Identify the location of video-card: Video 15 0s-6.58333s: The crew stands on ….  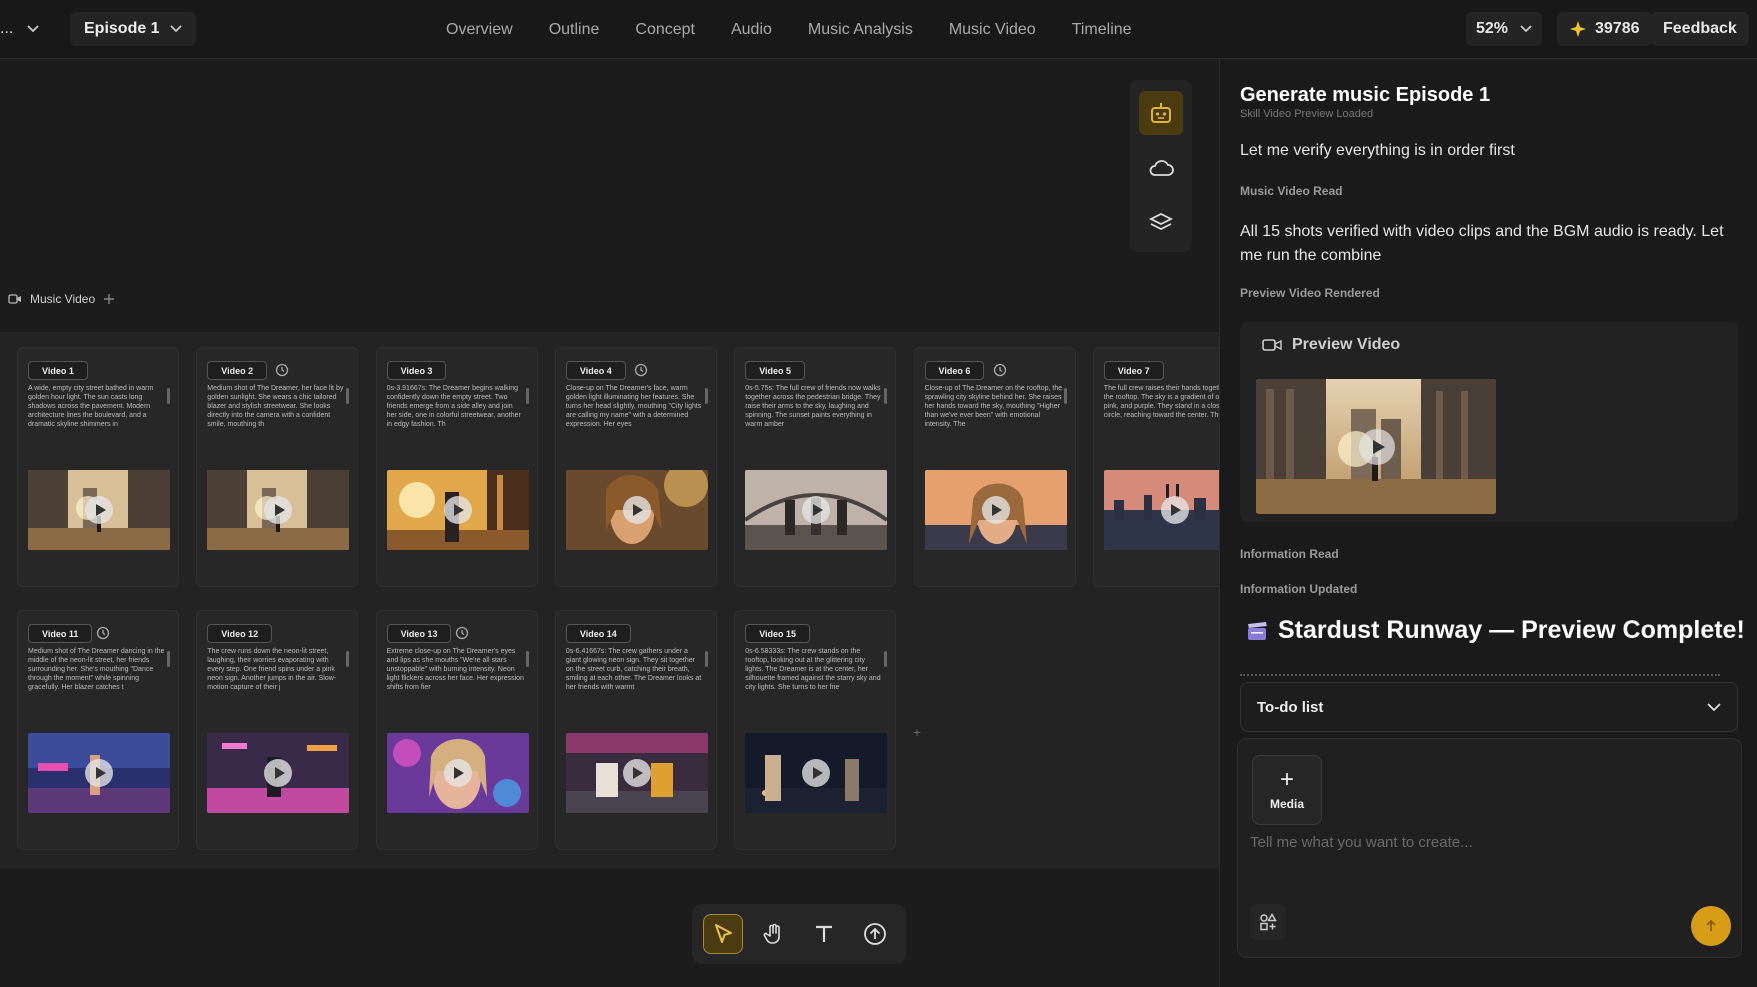
(815, 730).